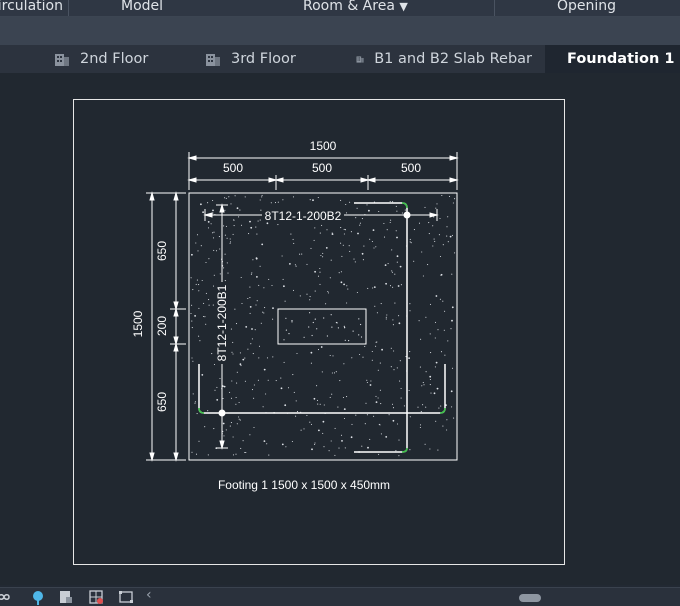  I want to click on ribbon-tab-room-area: Room & Area ▼, so click(355, 7).